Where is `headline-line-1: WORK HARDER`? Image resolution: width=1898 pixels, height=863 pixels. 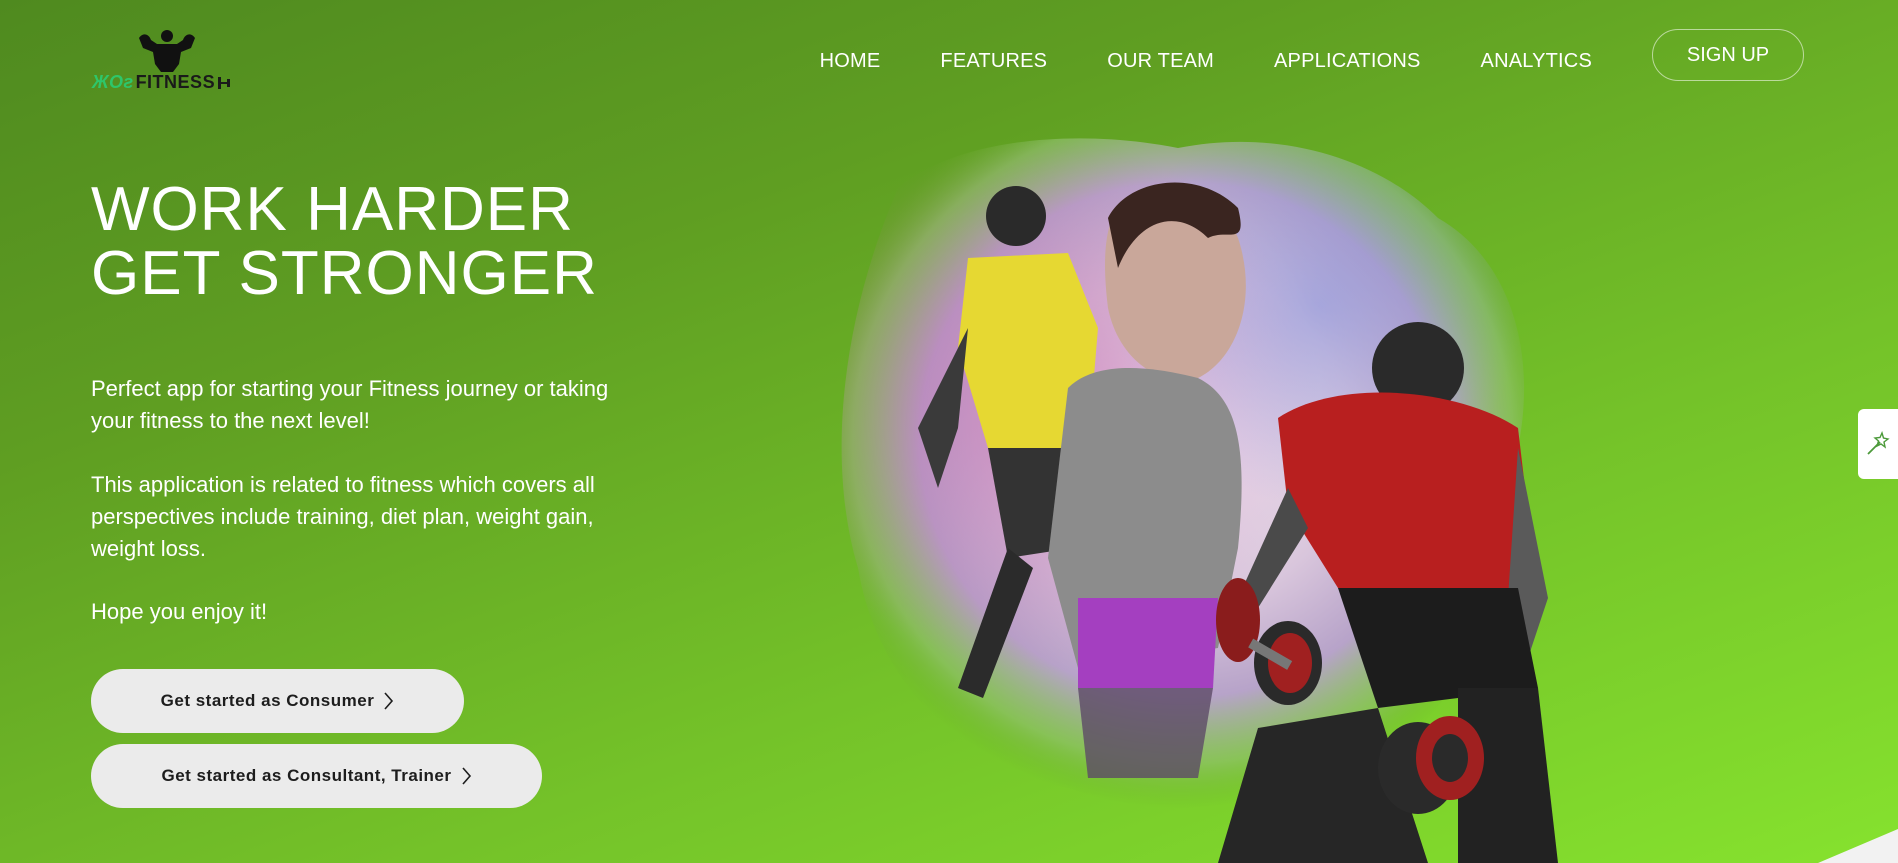 headline-line-1: WORK HARDER is located at coordinates (332, 209).